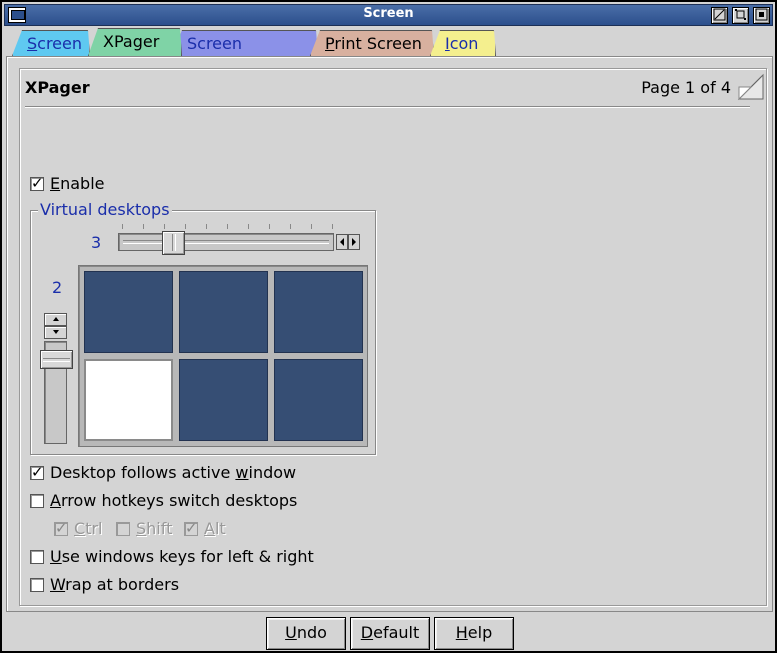 The height and width of the screenshot is (653, 777). I want to click on arrow-up-icon, so click(55, 319).